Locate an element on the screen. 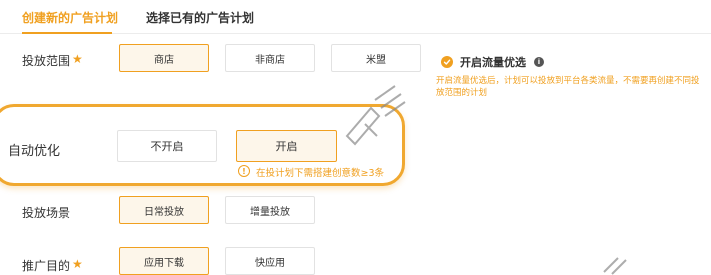  auto-opt-warning: 在投计划下需搭建创意数≥3条 is located at coordinates (320, 173).